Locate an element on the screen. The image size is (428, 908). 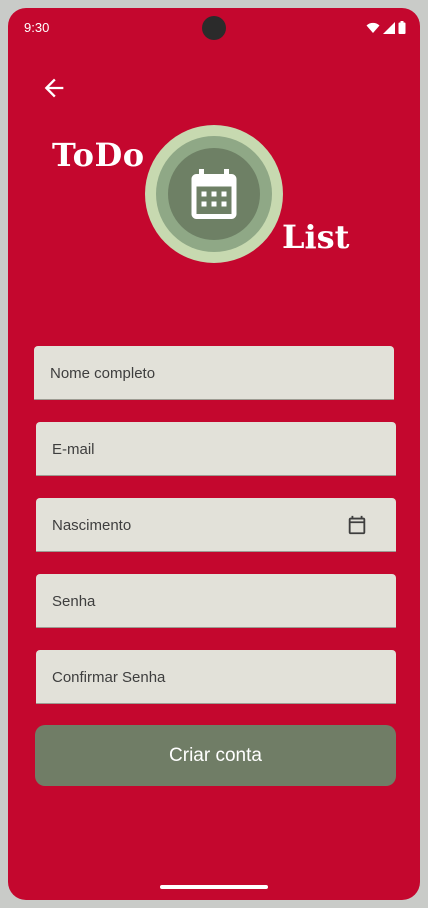
full-name-placeholder: Nome completo is located at coordinates (103, 373).